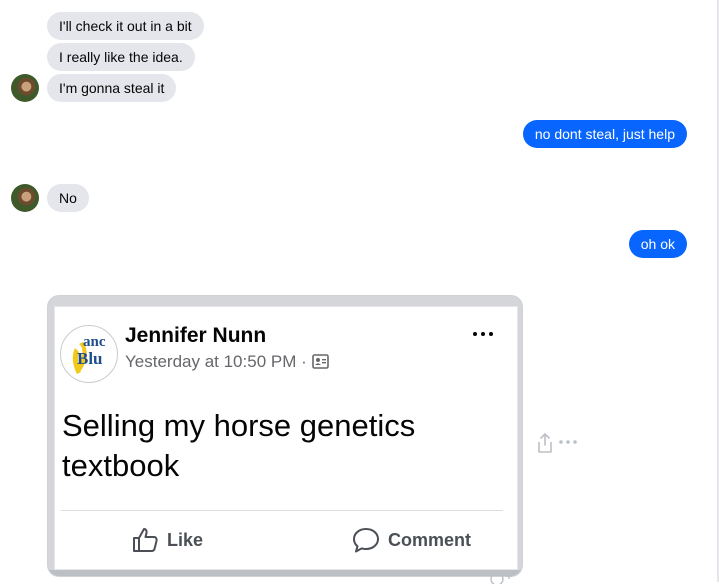 This screenshot has width=719, height=584. I want to click on page-logo: anc Blu, so click(89, 354).